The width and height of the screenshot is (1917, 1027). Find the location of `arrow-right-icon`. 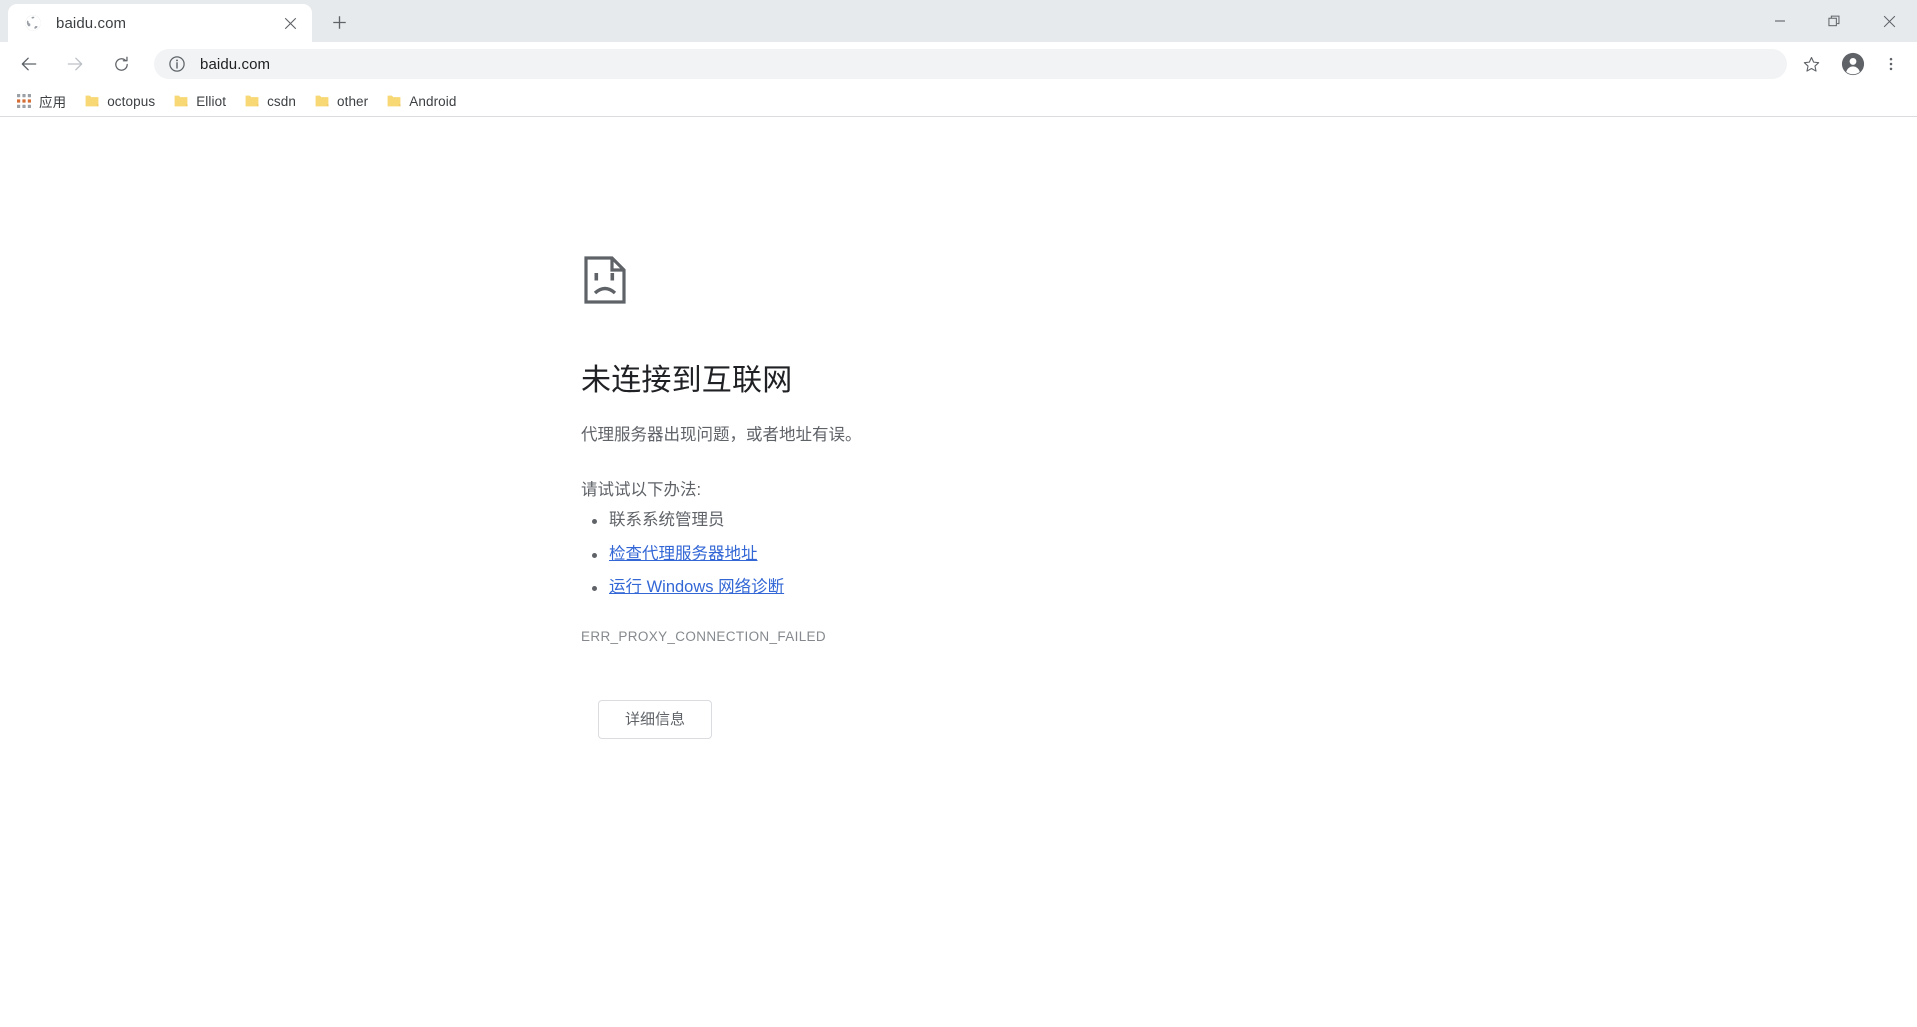

arrow-right-icon is located at coordinates (75, 64).